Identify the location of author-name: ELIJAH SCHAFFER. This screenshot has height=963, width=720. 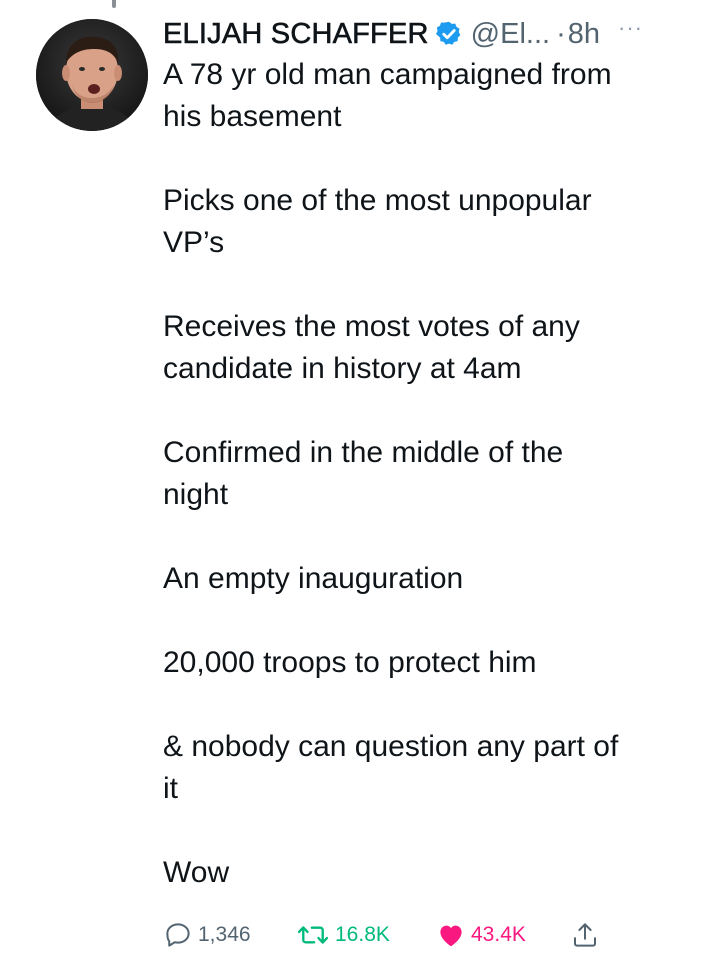
(296, 34).